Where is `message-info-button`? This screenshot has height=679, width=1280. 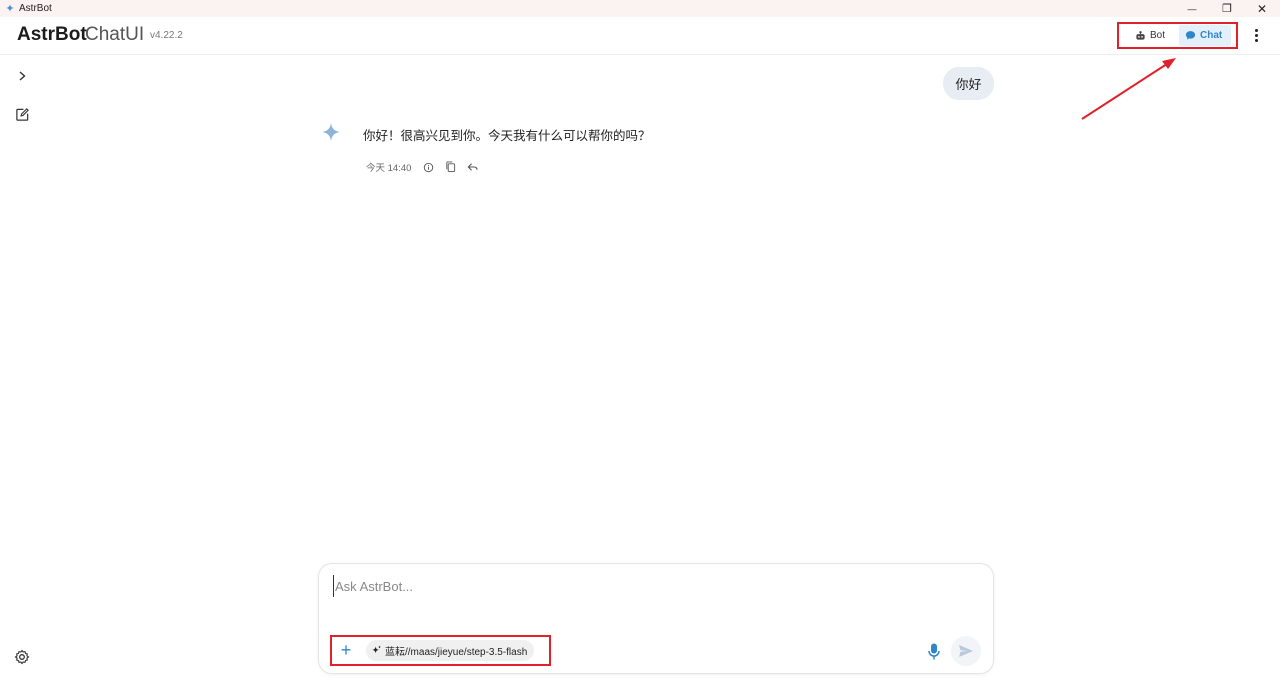
message-info-button is located at coordinates (428, 167).